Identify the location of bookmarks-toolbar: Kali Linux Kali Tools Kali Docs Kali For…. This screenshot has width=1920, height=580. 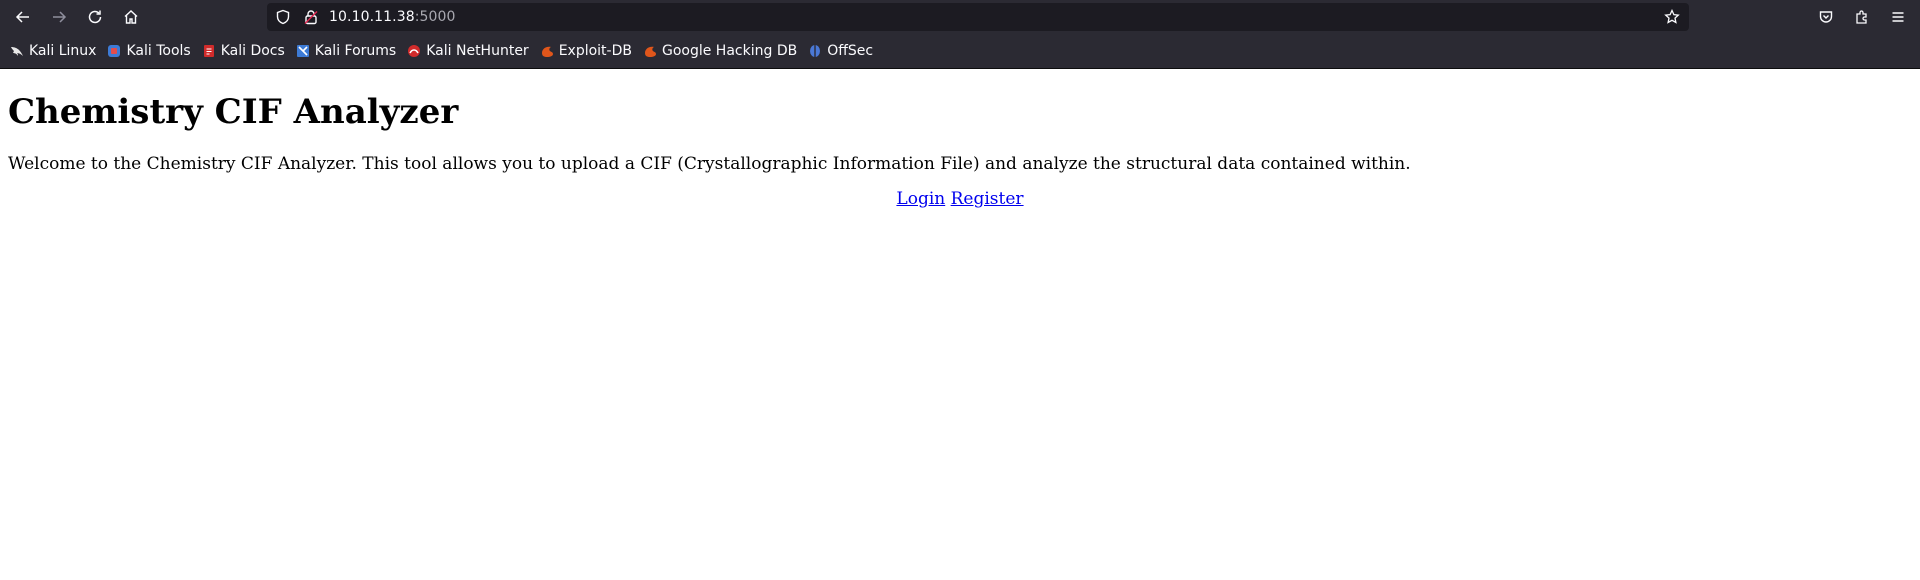
(960, 51).